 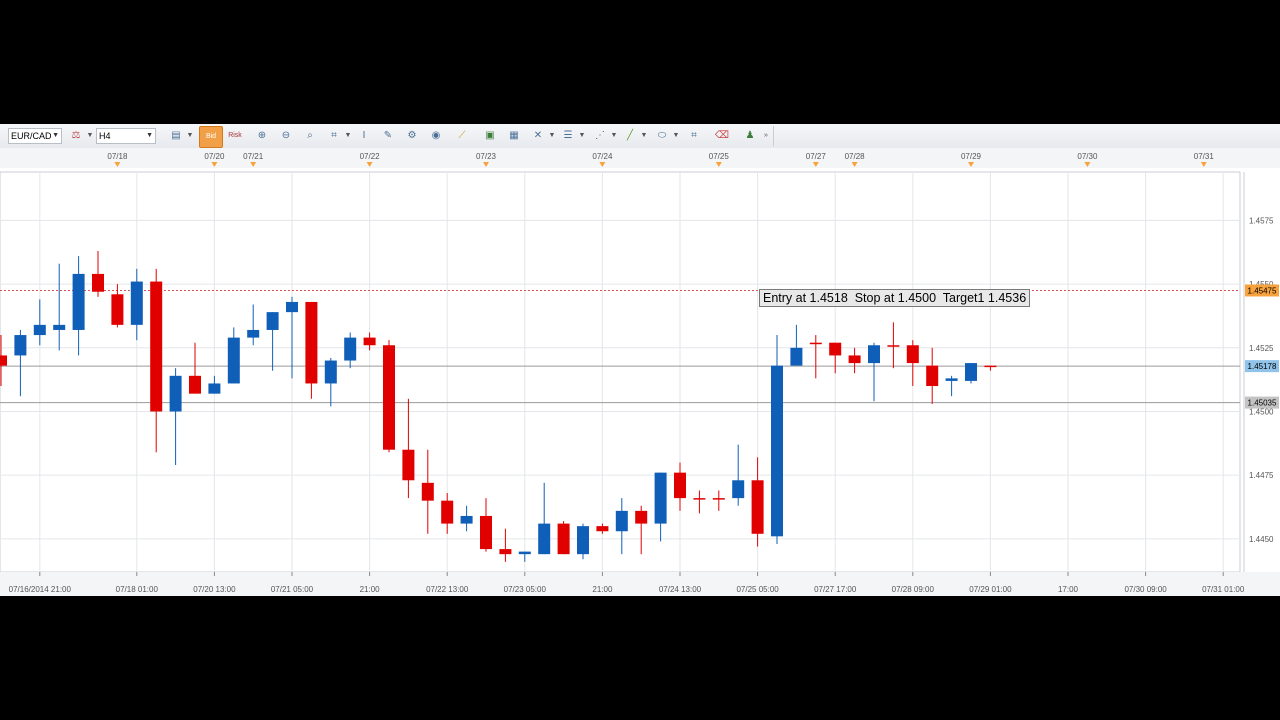 I want to click on template-icon: ▦, so click(x=514, y=136).